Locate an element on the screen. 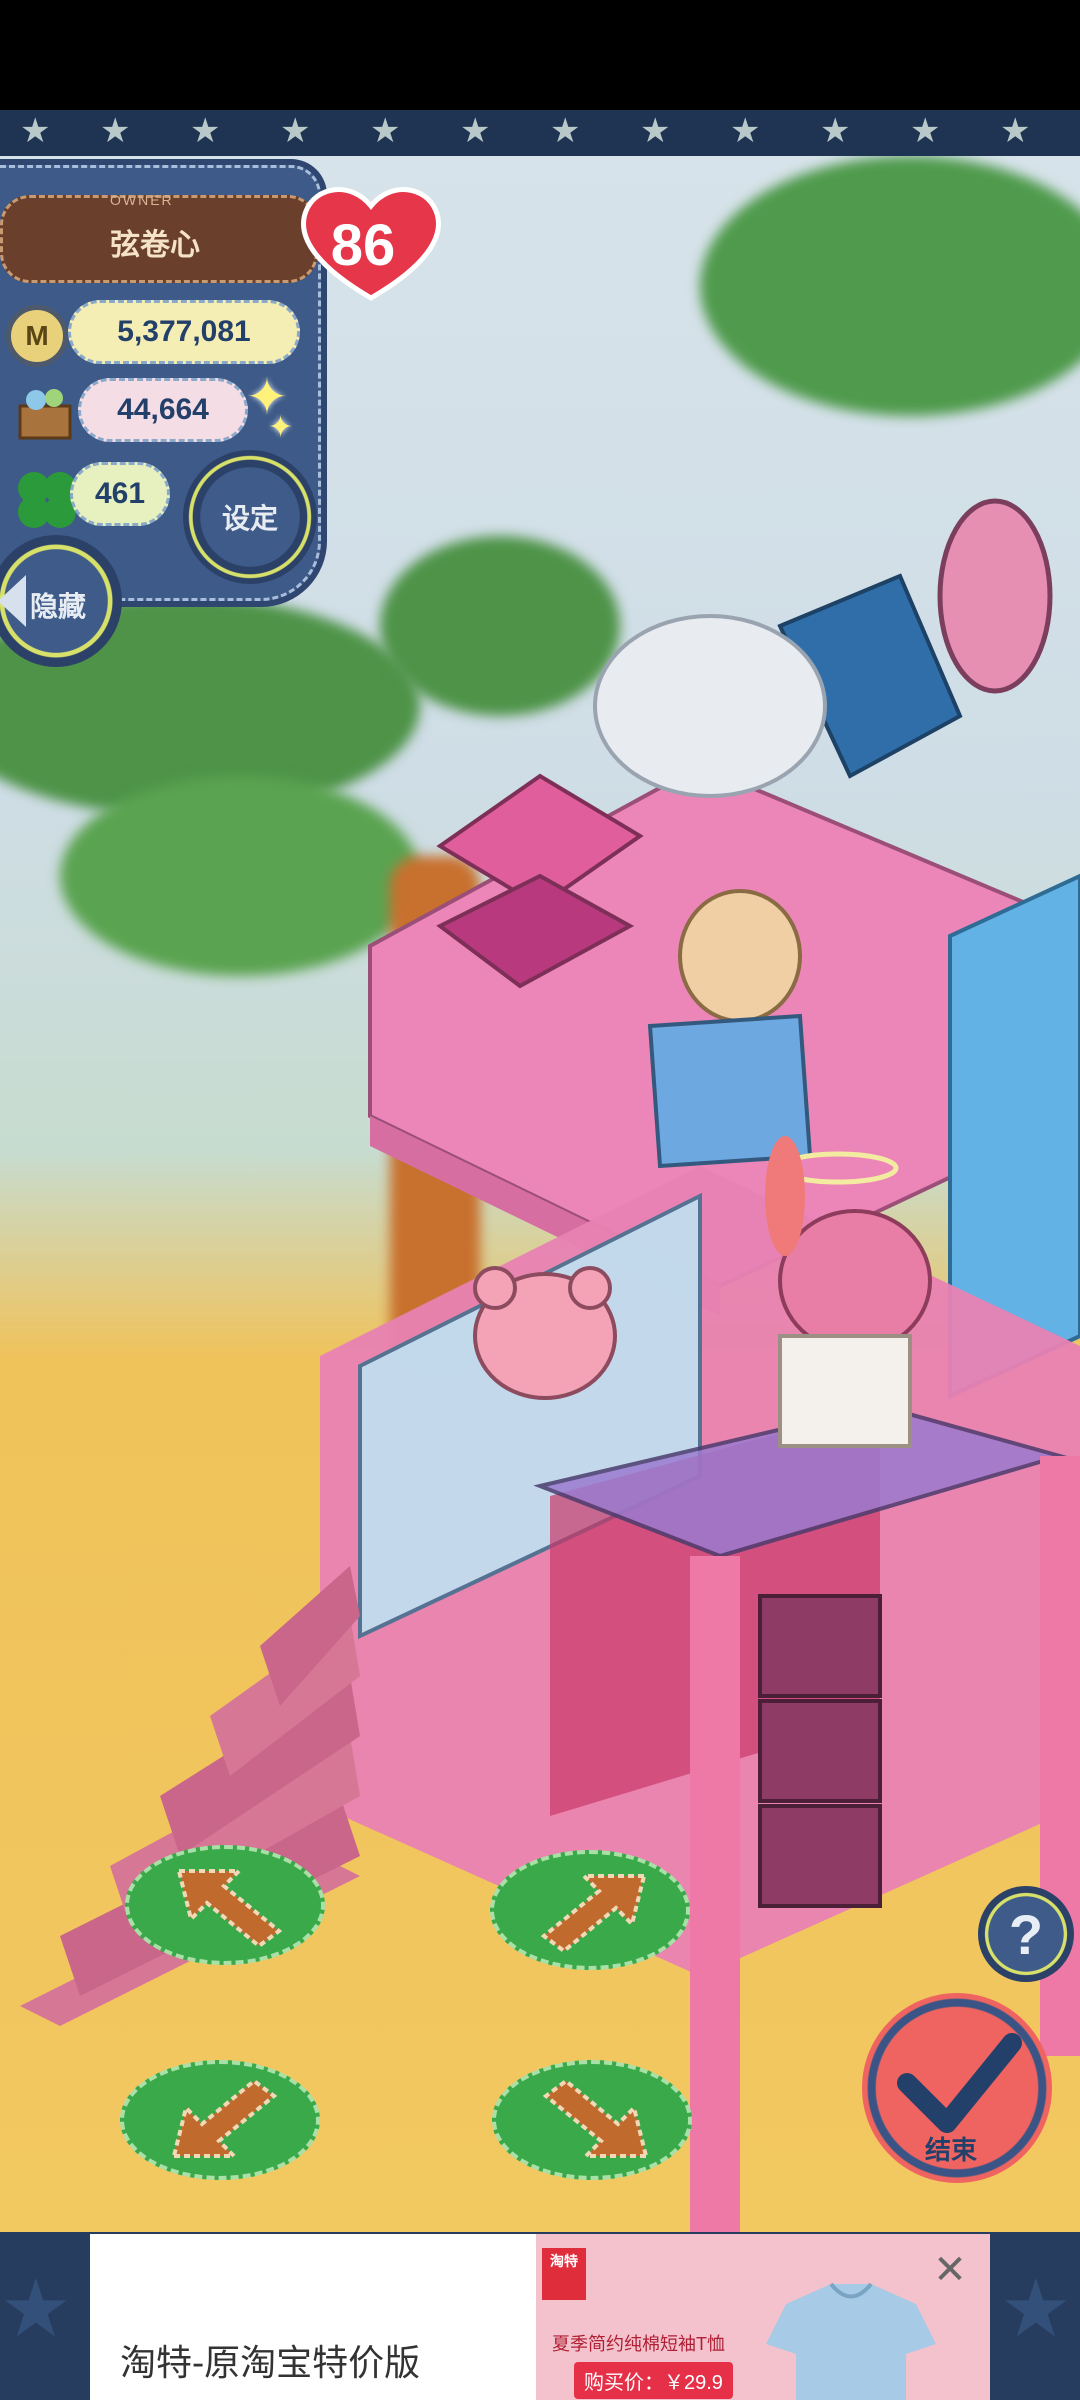  close-icon: ✕ is located at coordinates (950, 2271).